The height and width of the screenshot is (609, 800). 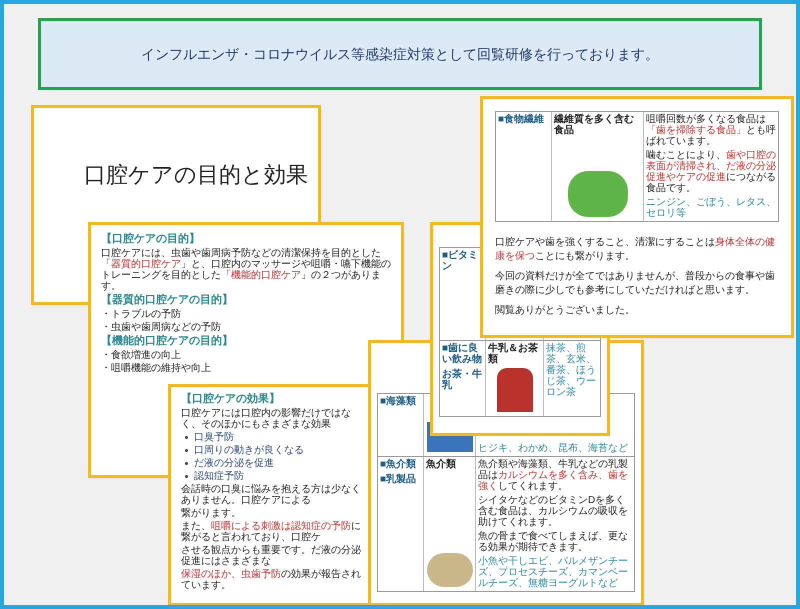 I want to click on photo-caption: 繊維質を多く含む食品, so click(x=594, y=125).